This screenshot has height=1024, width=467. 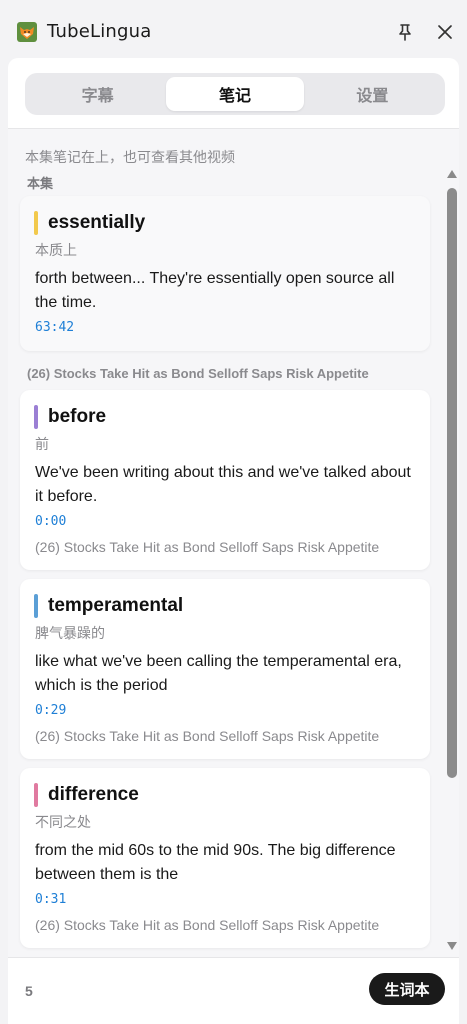 I want to click on note-meaning: 不同之处, so click(x=63, y=823).